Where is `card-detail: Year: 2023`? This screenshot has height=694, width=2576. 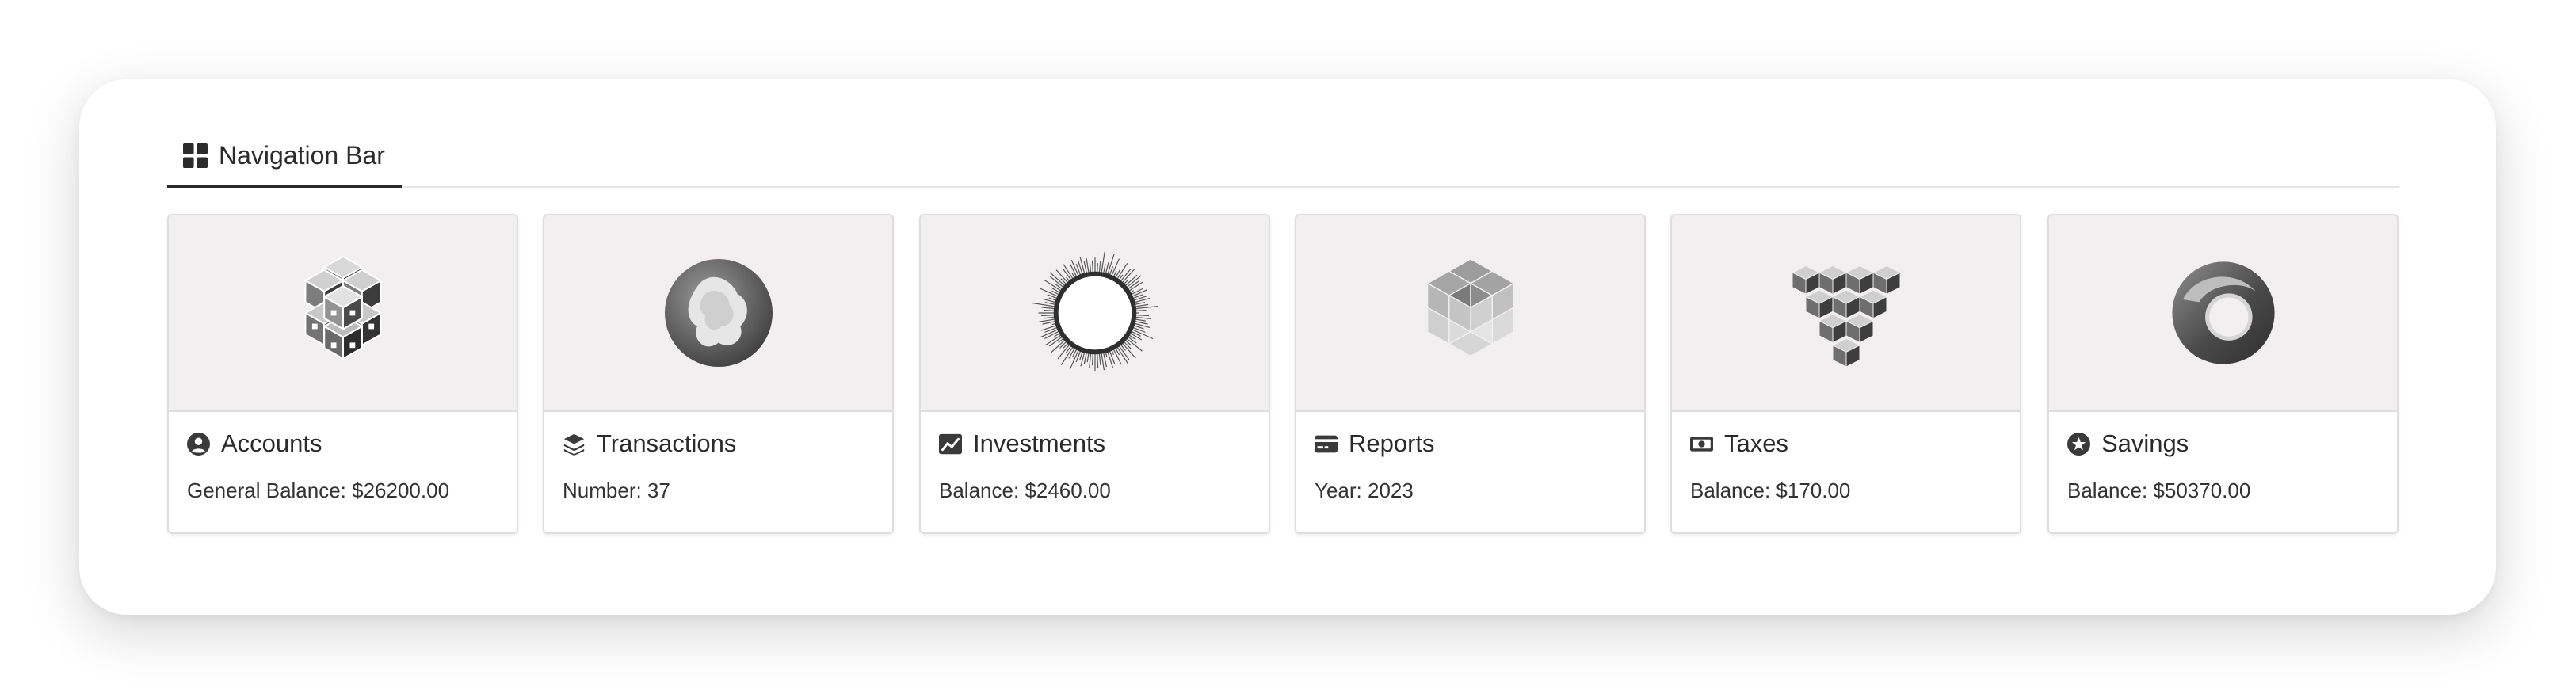 card-detail: Year: 2023 is located at coordinates (1364, 490).